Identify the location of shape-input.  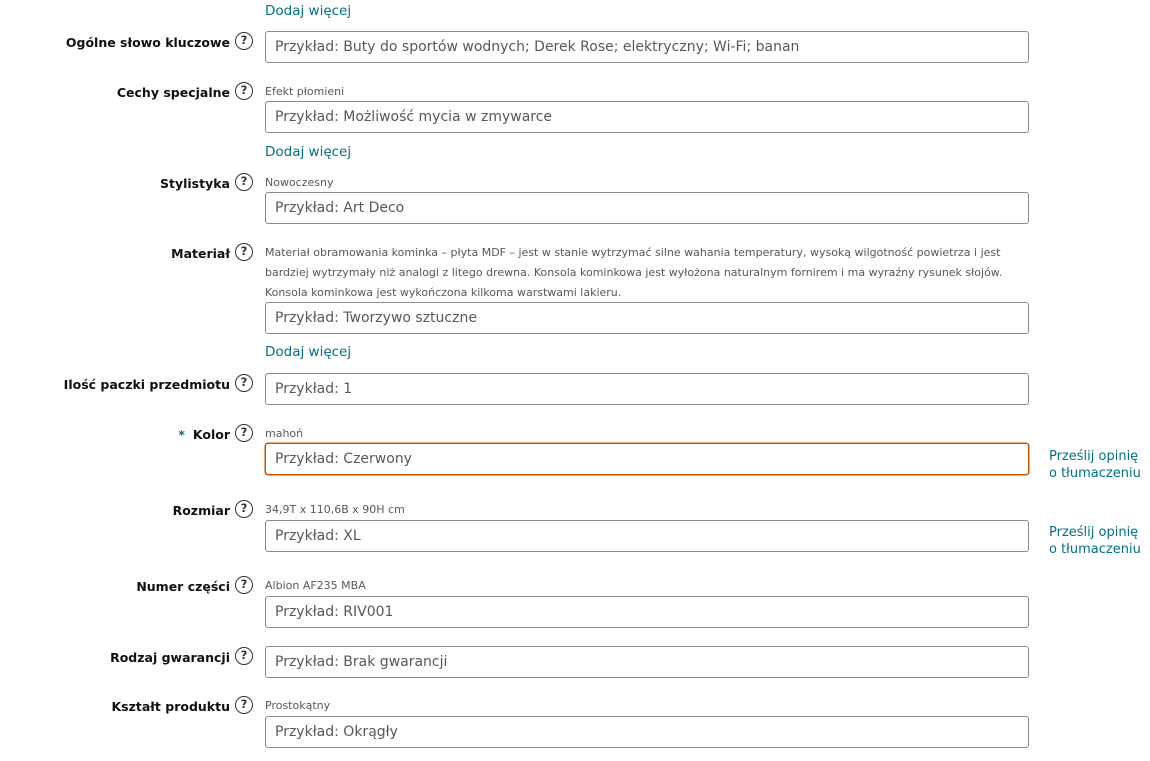
(647, 732).